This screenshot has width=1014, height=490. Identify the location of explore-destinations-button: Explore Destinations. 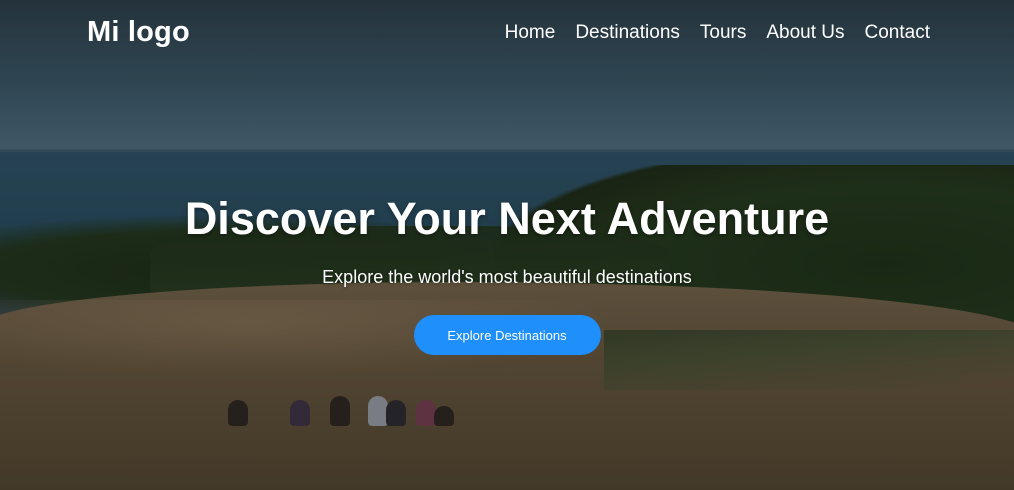
(507, 335).